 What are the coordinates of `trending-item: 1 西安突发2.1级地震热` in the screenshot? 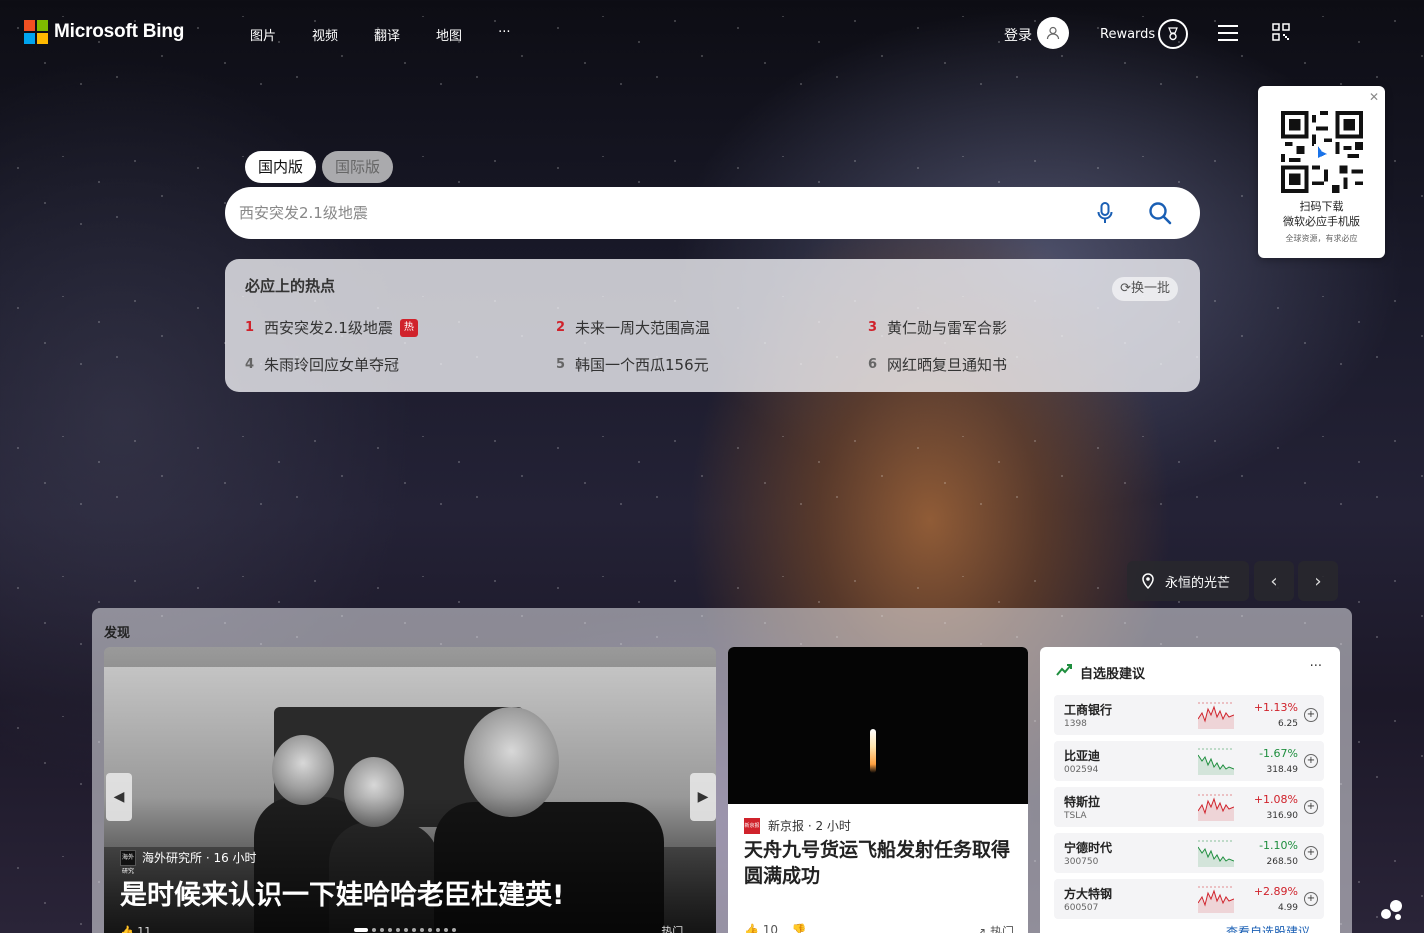 It's located at (331, 327).